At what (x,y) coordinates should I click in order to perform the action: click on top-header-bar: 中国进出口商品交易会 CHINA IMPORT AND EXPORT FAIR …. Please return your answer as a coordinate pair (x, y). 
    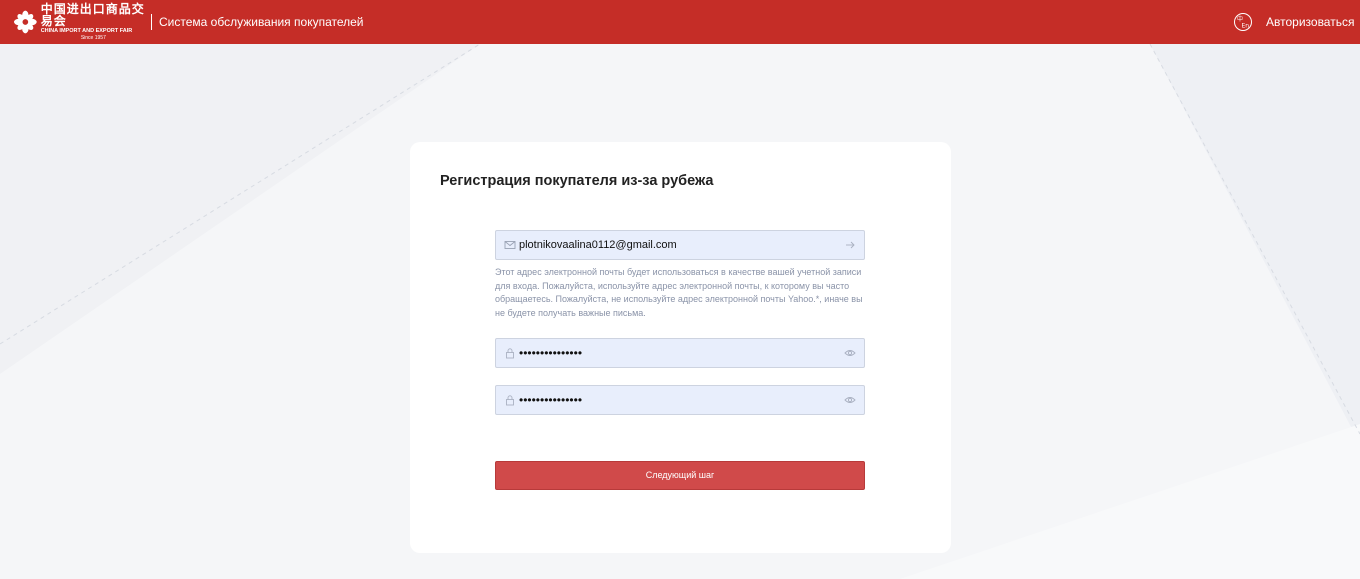
    Looking at the image, I should click on (680, 22).